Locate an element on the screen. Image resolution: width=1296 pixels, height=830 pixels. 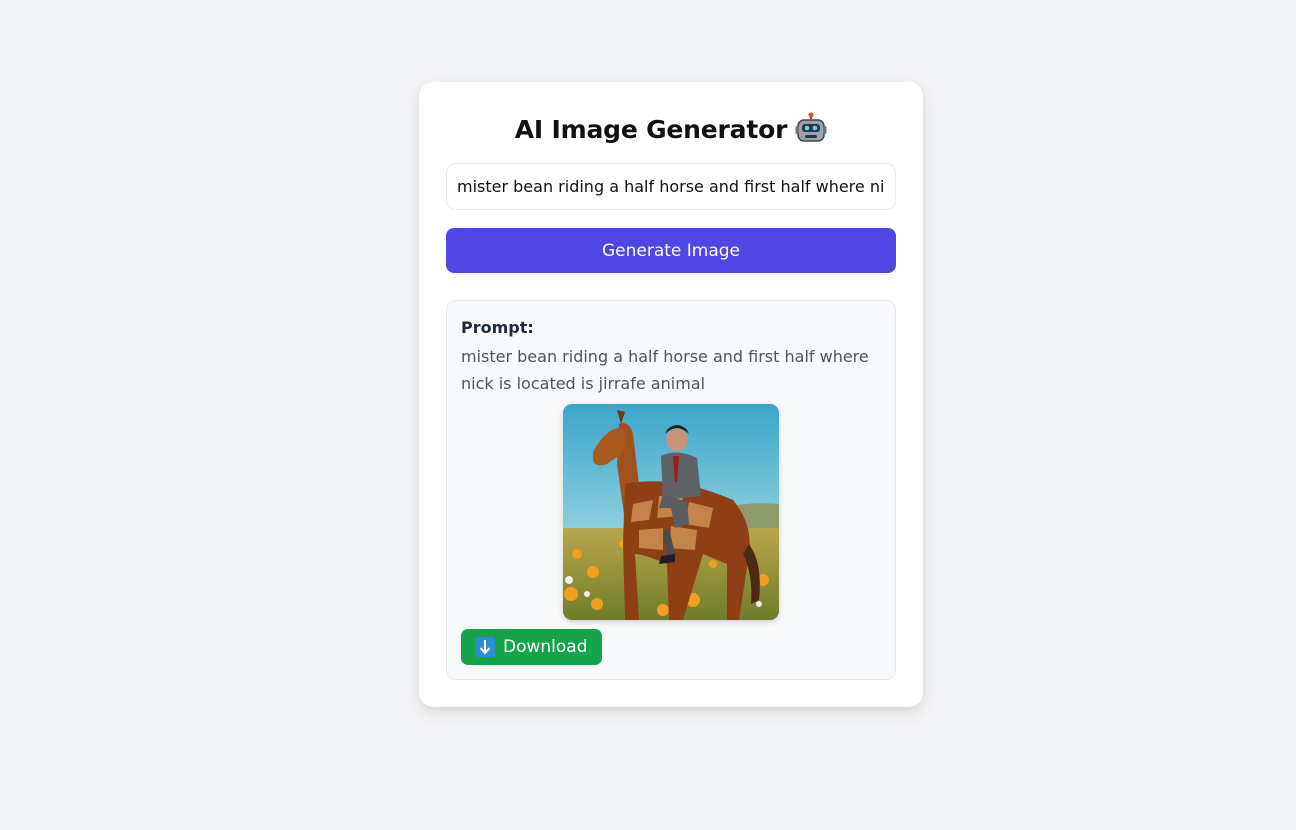
robot-icon is located at coordinates (811, 132).